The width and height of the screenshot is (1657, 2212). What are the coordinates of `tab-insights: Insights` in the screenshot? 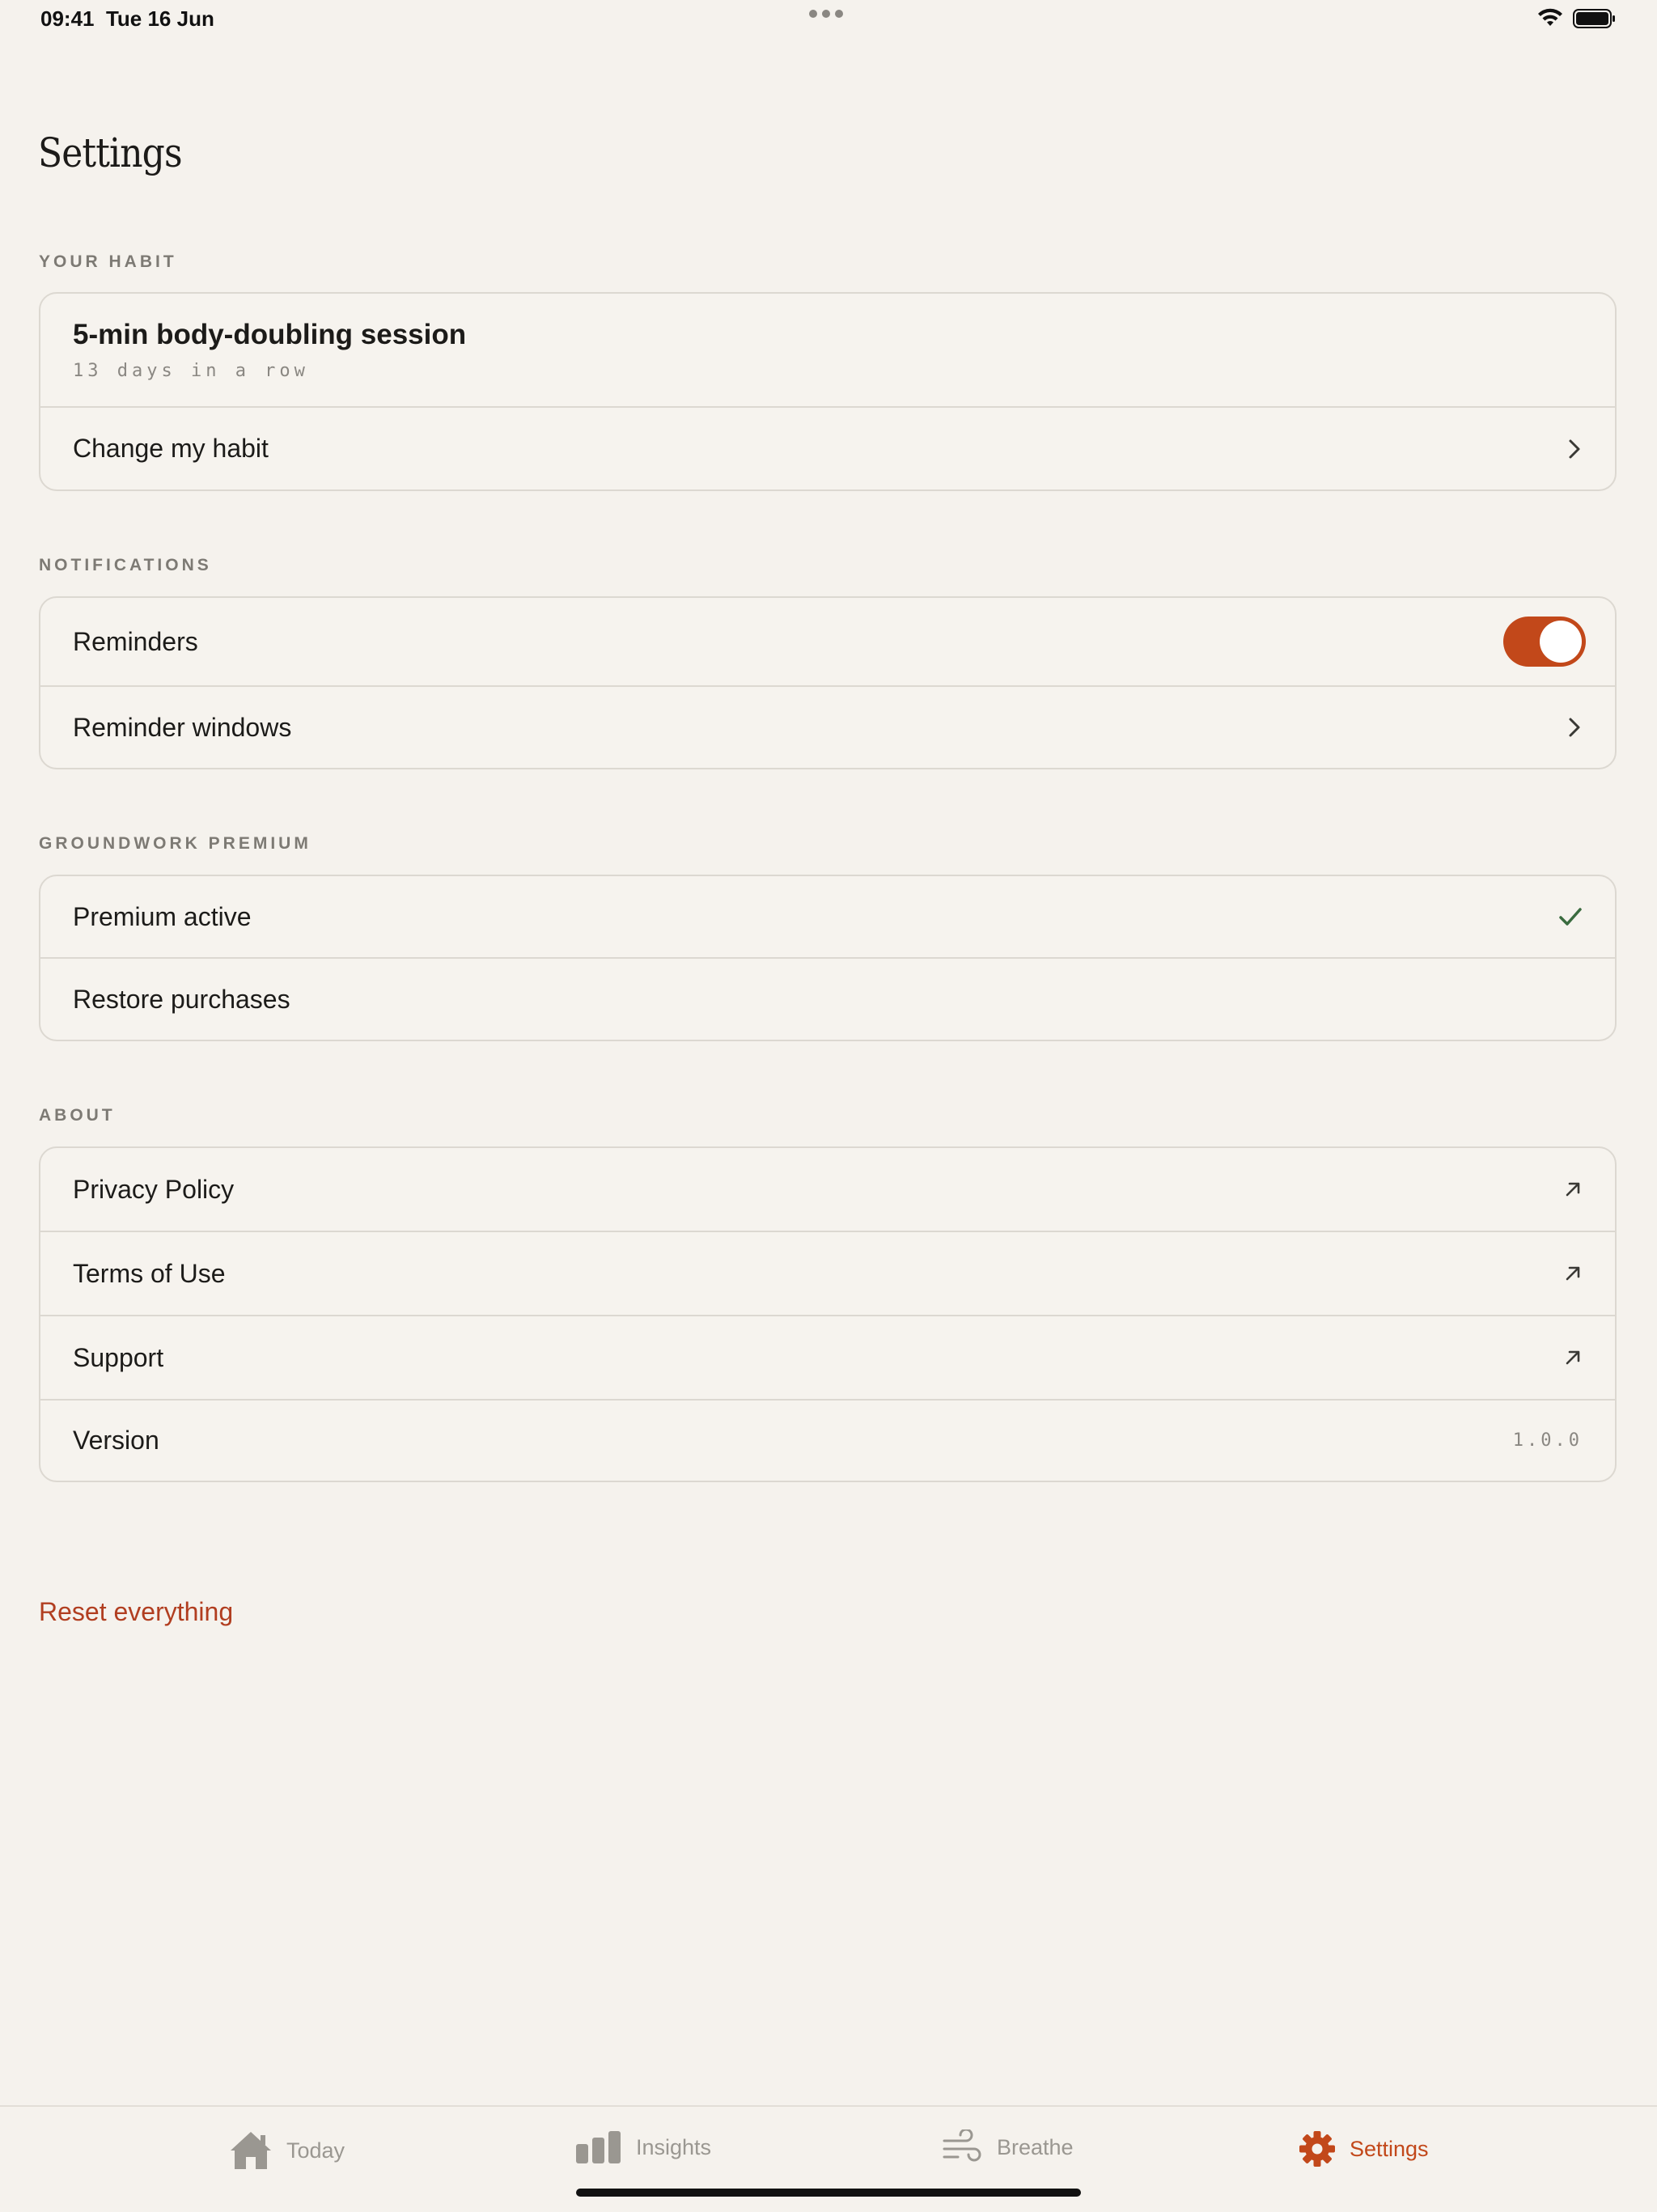 It's located at (642, 2147).